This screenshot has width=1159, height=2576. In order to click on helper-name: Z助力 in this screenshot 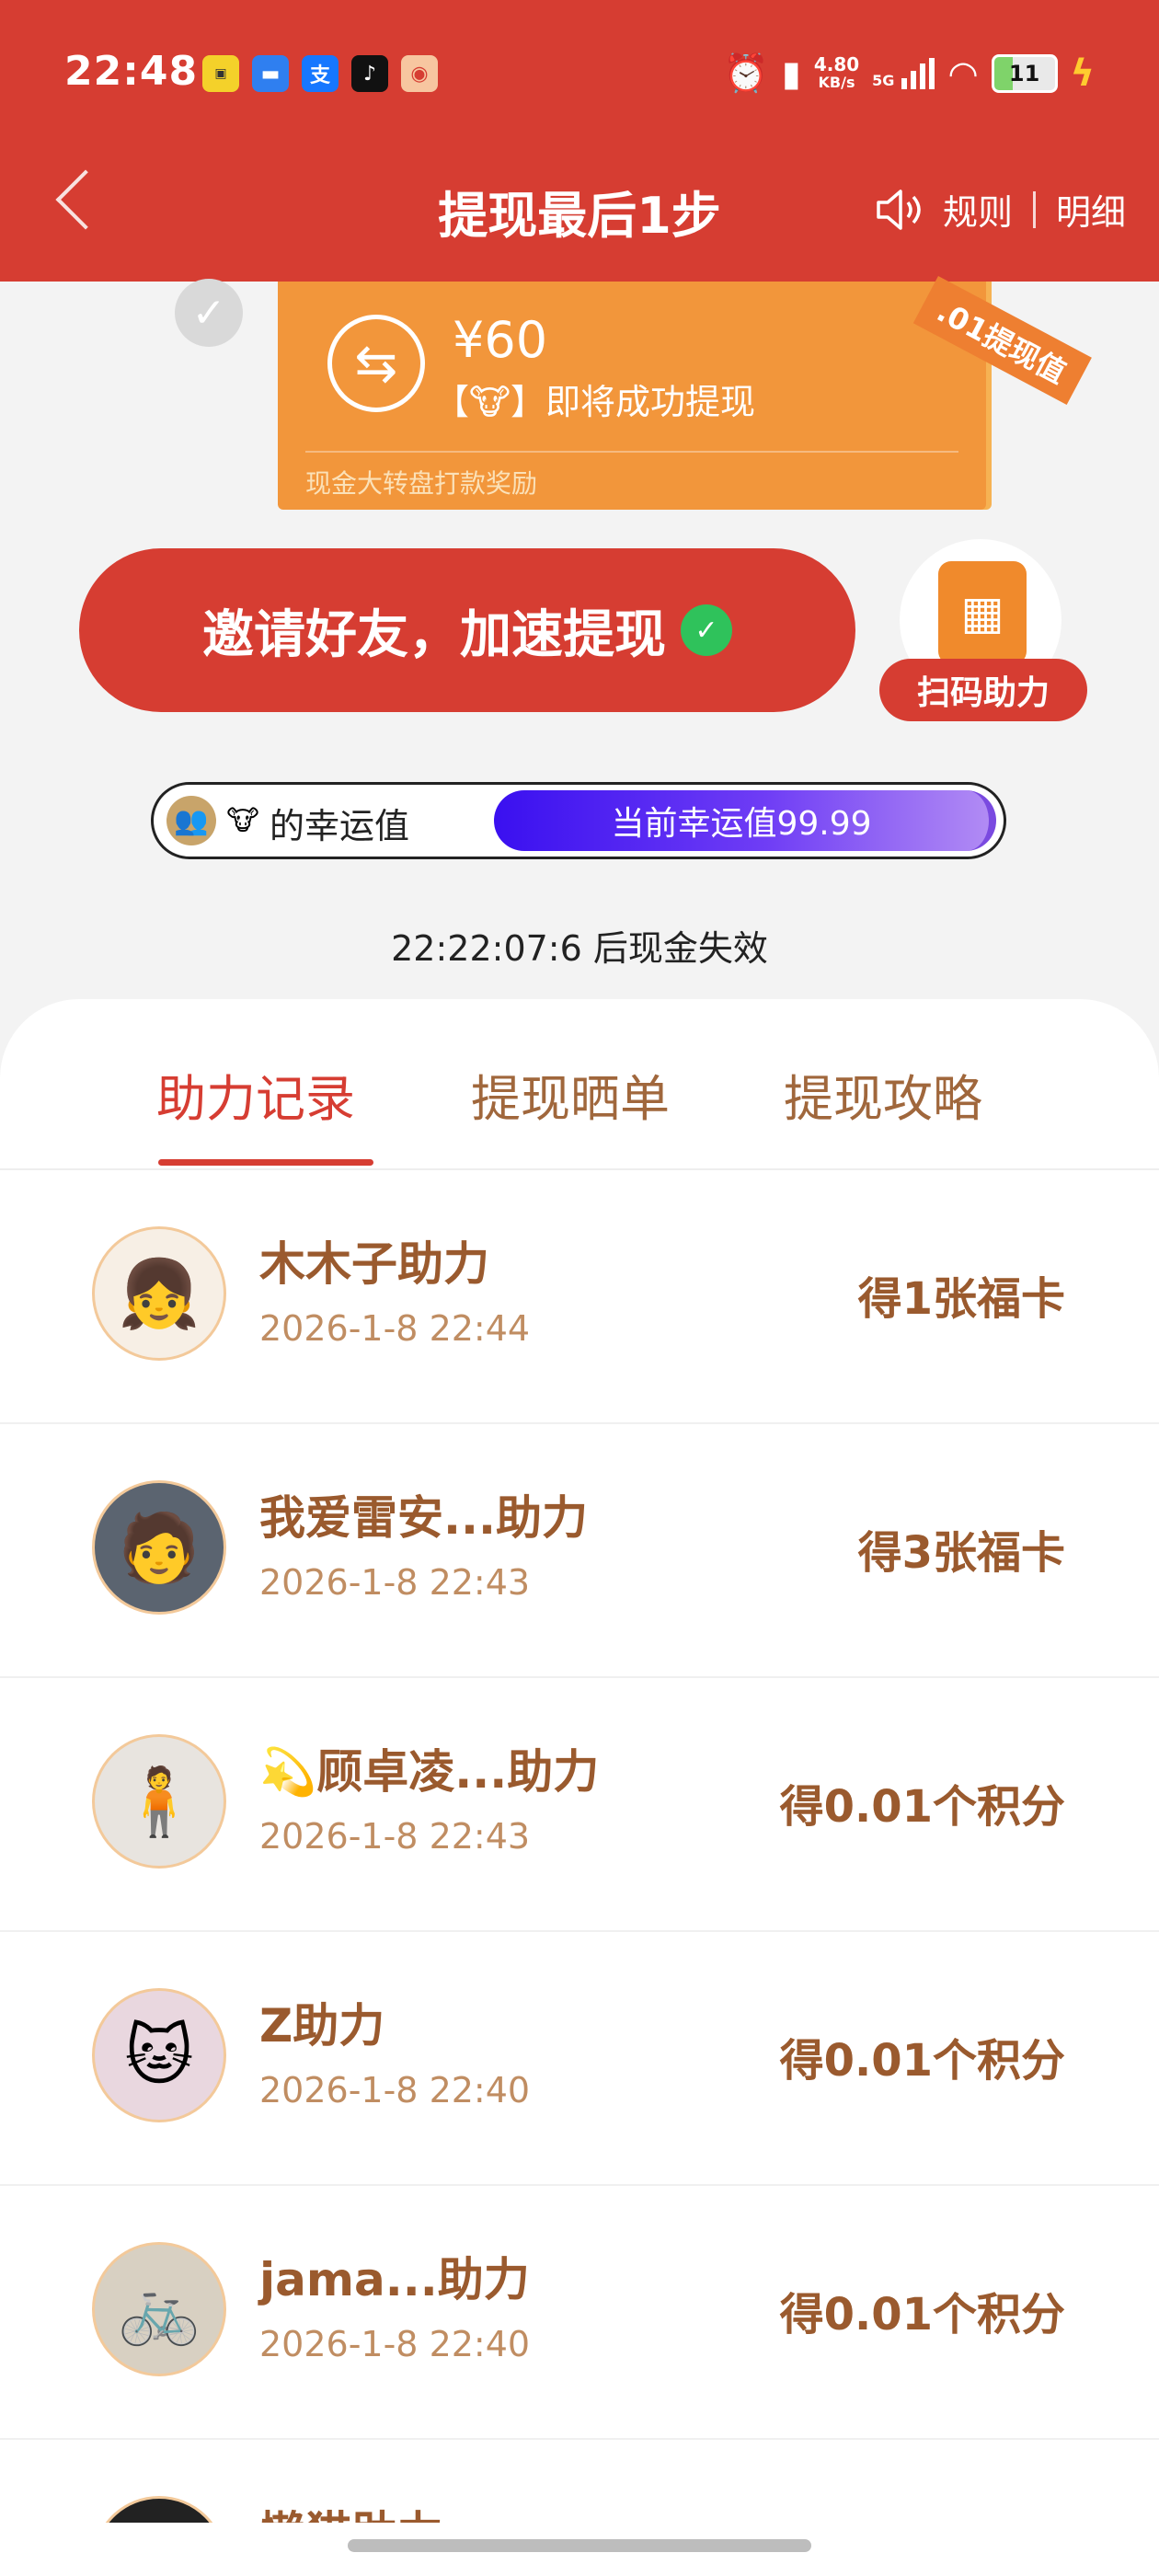, I will do `click(322, 2026)`.